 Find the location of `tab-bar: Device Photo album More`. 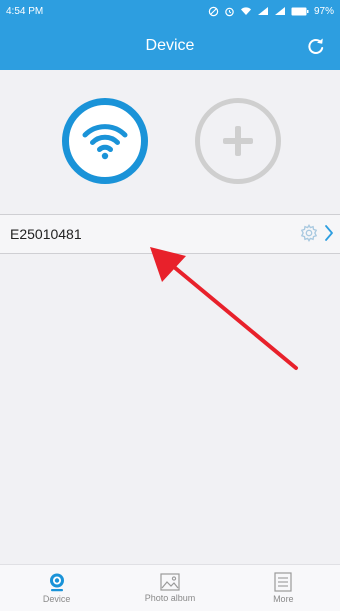

tab-bar: Device Photo album More is located at coordinates (170, 587).